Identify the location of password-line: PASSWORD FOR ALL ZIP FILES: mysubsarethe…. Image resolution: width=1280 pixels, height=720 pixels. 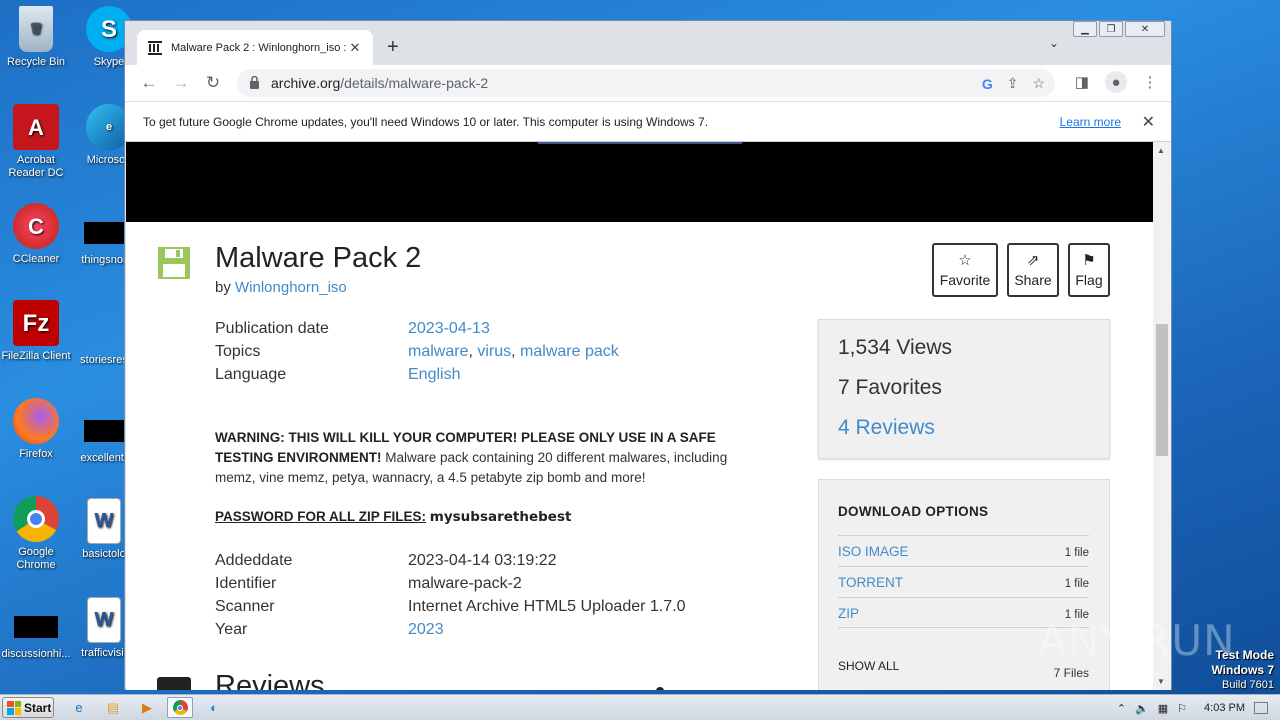
(393, 517).